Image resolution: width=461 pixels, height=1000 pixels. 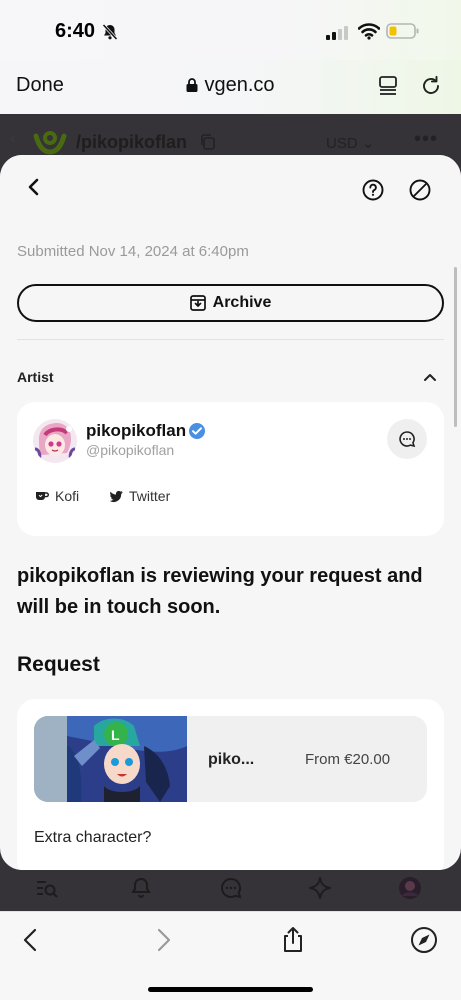 What do you see at coordinates (35, 377) in the screenshot?
I see `artist-section-heading: Artist` at bounding box center [35, 377].